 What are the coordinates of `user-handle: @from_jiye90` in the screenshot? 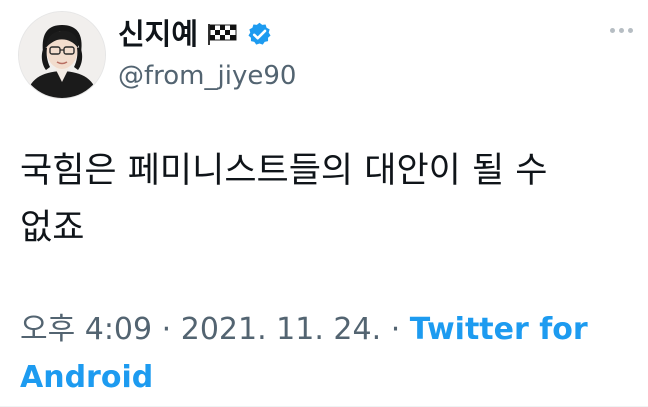 It's located at (207, 76).